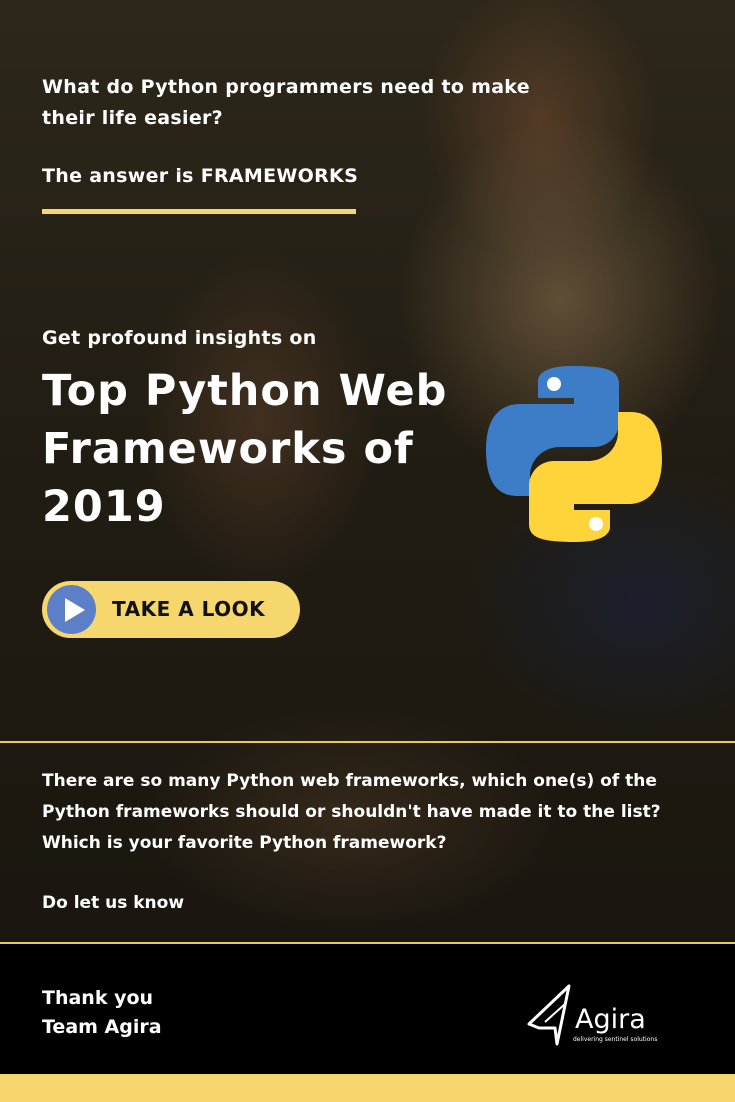 The image size is (735, 1102). What do you see at coordinates (244, 843) in the screenshot?
I see `question-line-2: Which is your favorite Python framework?` at bounding box center [244, 843].